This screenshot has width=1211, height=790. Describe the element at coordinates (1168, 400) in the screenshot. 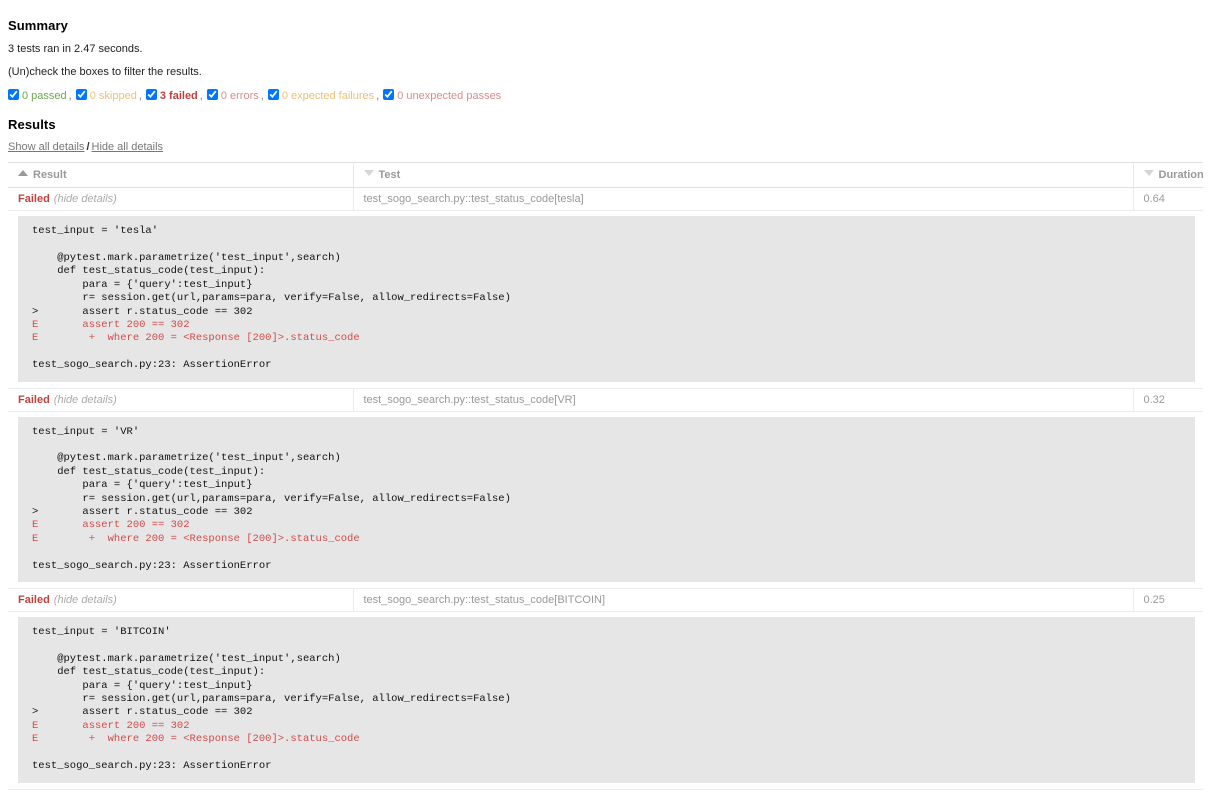

I see `cell-duration: 0.32` at that location.